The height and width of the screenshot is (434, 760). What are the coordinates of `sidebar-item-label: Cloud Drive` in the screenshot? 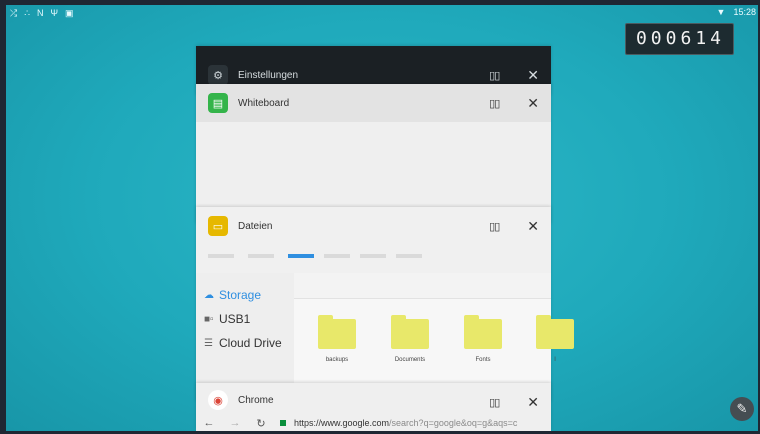 It's located at (250, 343).